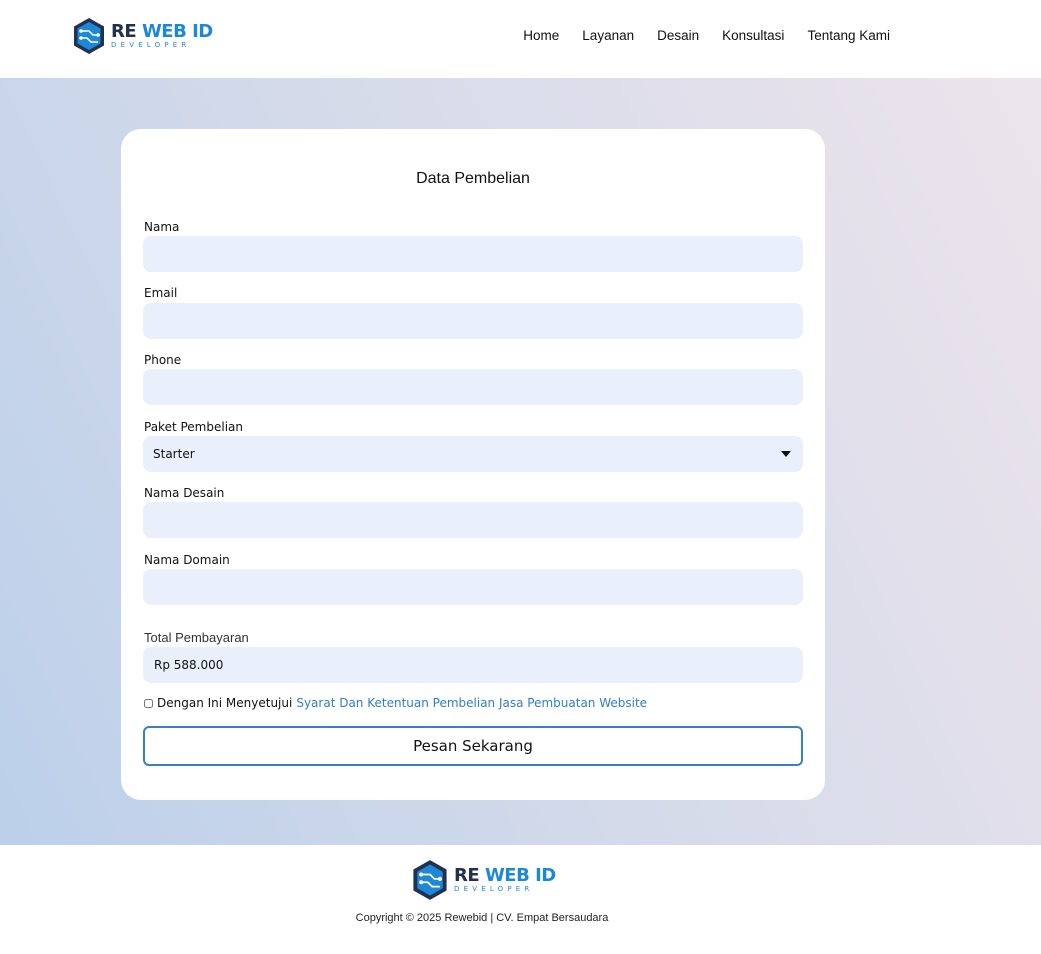 Image resolution: width=1041 pixels, height=954 pixels. What do you see at coordinates (520, 875) in the screenshot?
I see `footer-brand-name-webid: WEB ID` at bounding box center [520, 875].